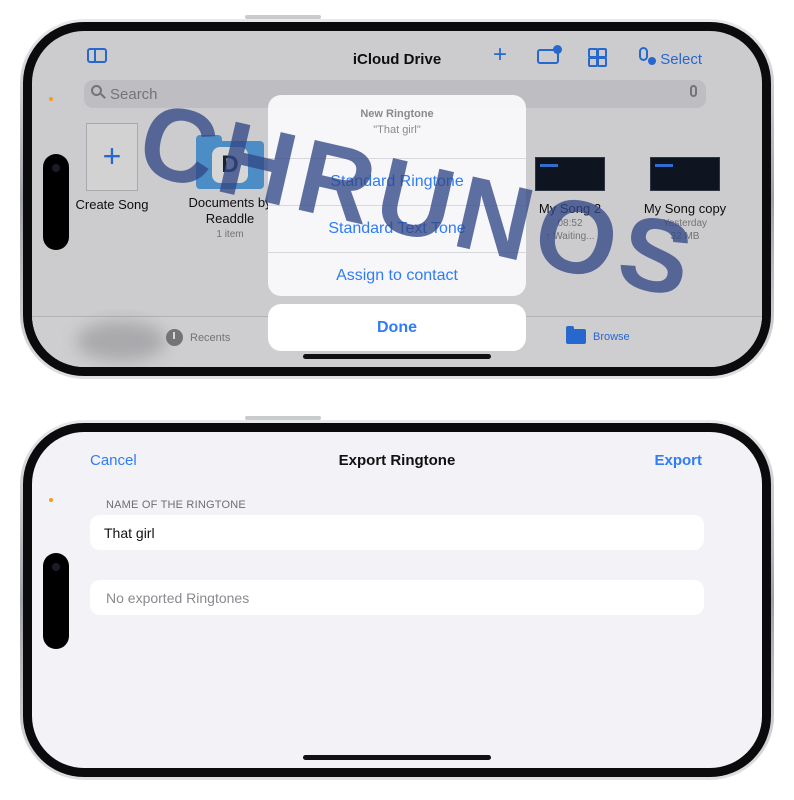  I want to click on section-label: NAME OF THE RINGTONE, so click(176, 505).